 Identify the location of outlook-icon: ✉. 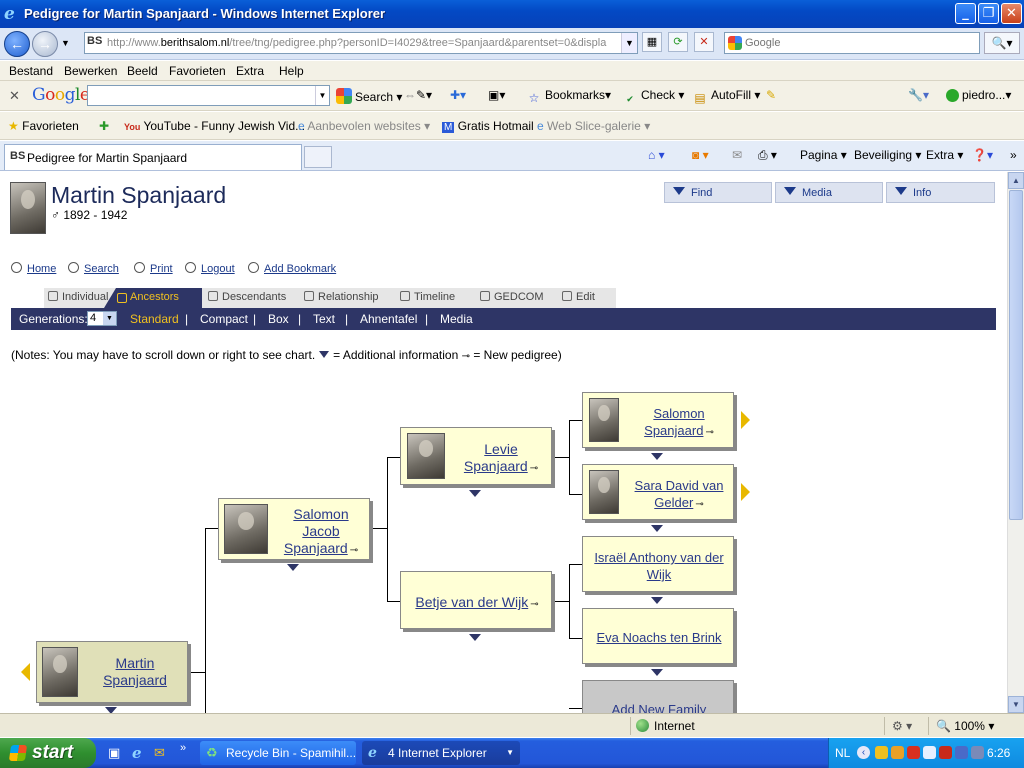
(159, 753).